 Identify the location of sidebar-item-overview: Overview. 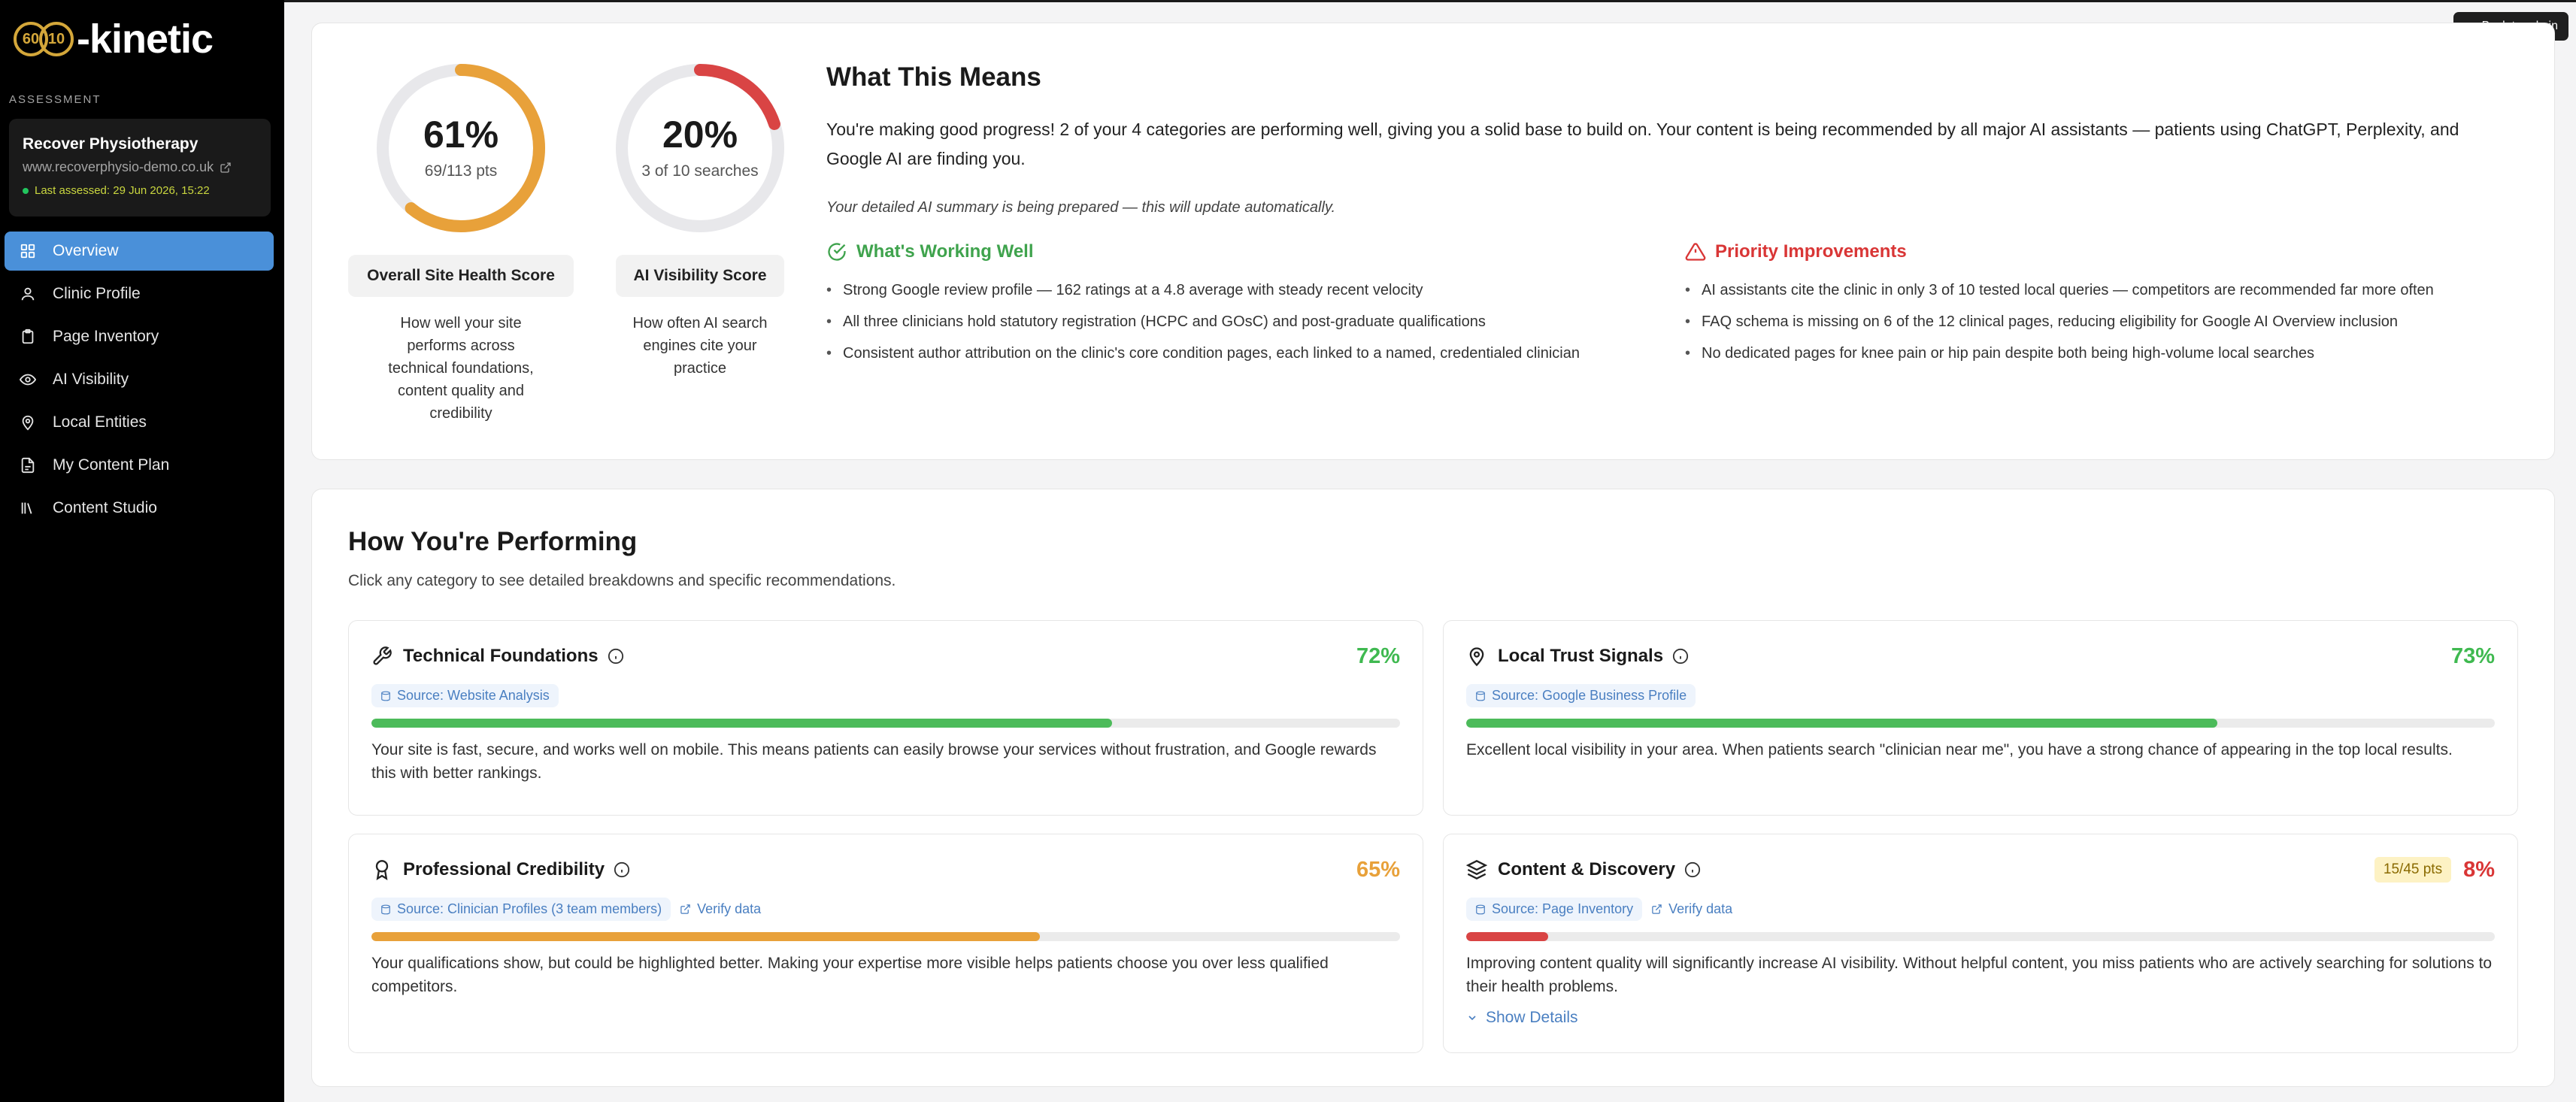
(139, 251).